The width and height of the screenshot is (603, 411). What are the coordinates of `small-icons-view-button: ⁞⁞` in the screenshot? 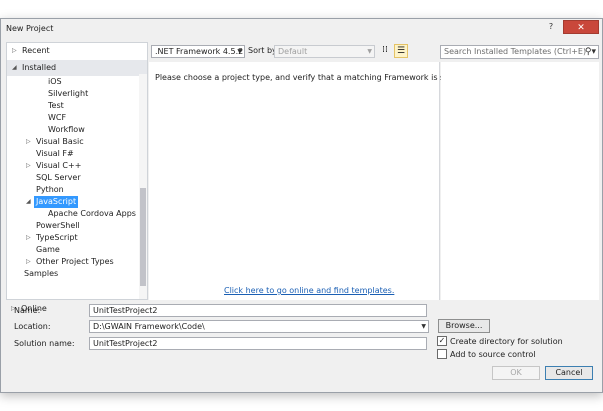 It's located at (385, 51).